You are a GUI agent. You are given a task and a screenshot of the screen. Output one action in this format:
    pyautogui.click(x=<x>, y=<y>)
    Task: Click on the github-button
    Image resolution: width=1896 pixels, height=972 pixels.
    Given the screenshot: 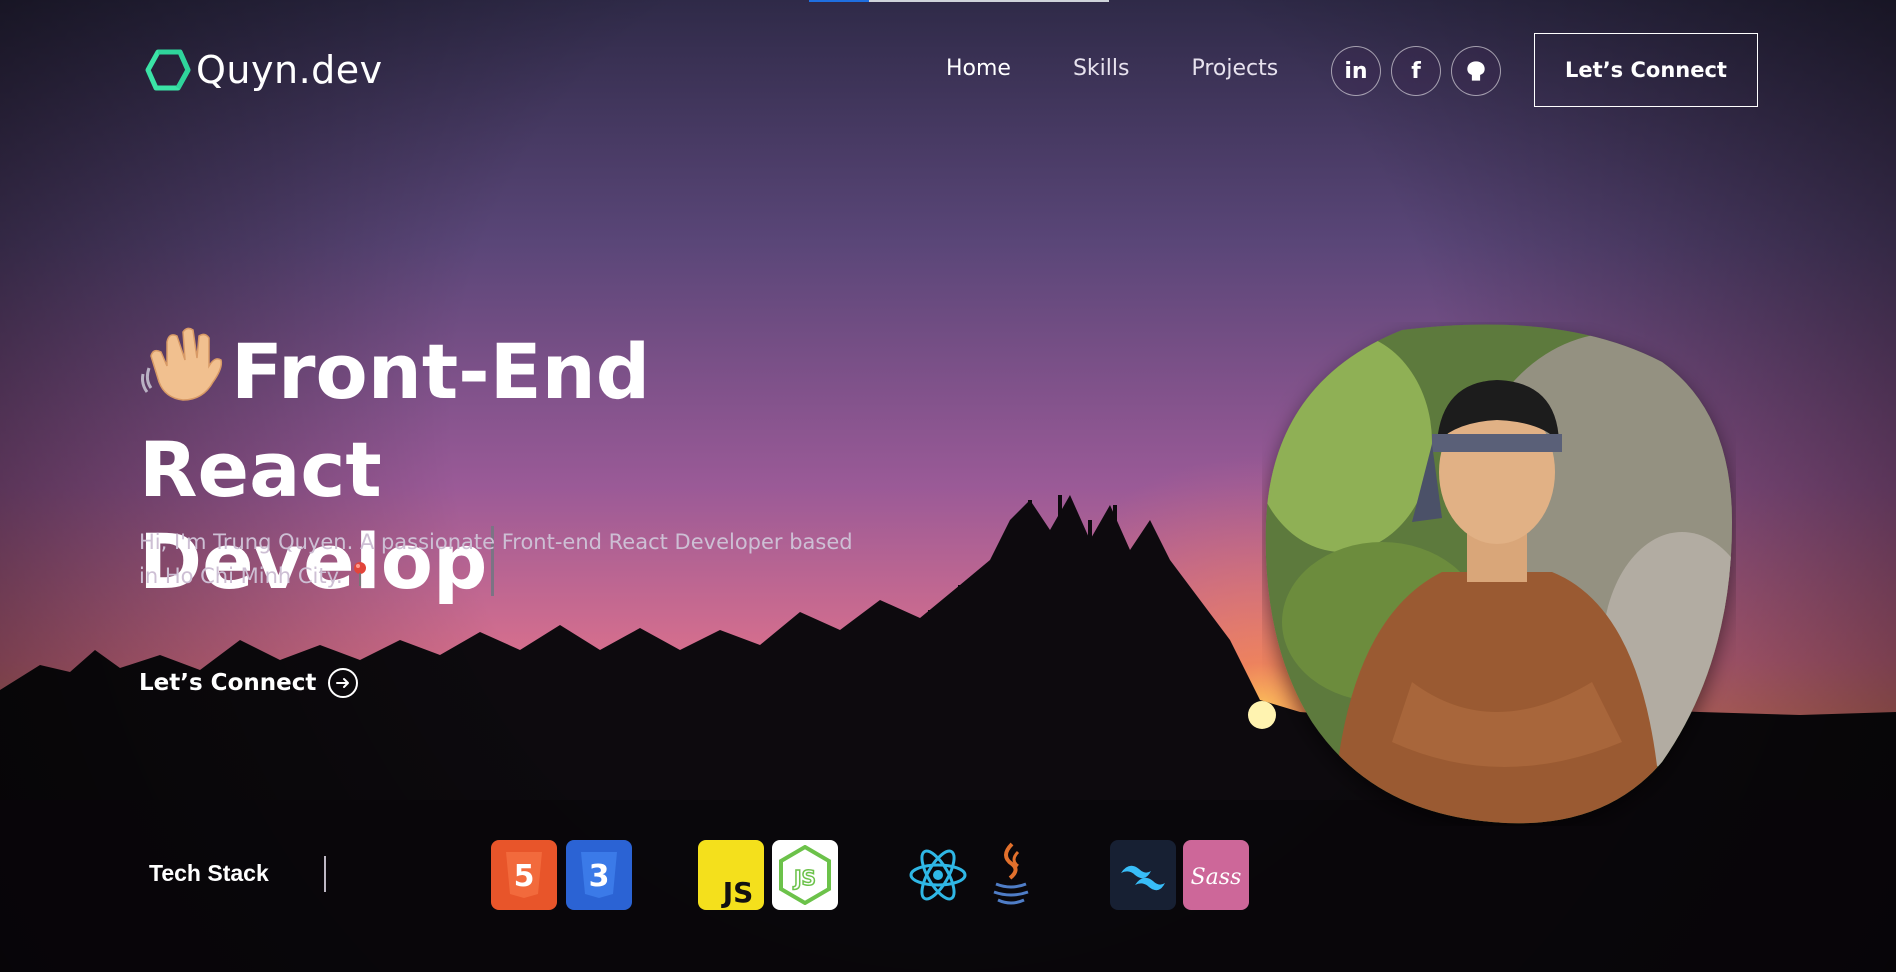 What is the action you would take?
    pyautogui.click(x=1476, y=71)
    